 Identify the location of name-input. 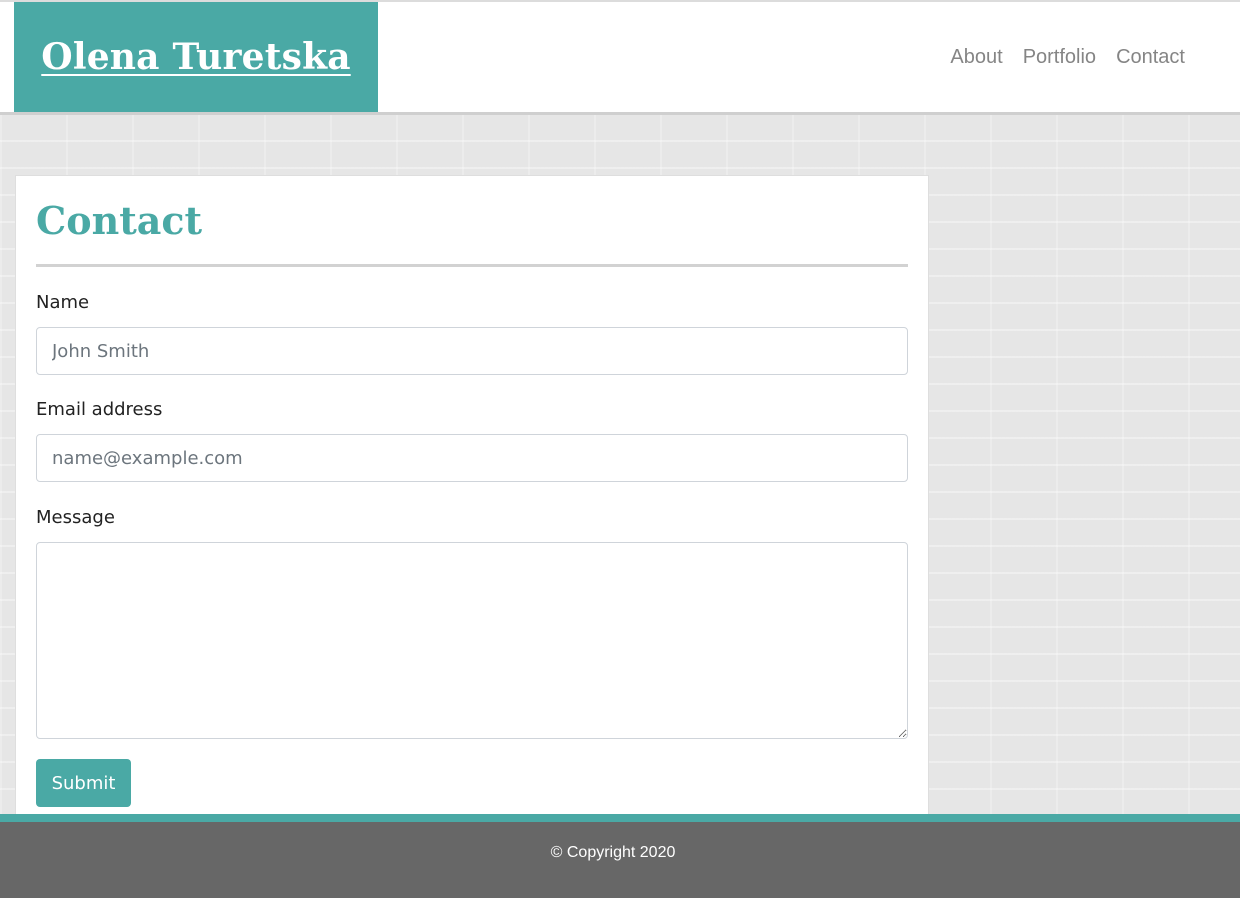
(472, 351).